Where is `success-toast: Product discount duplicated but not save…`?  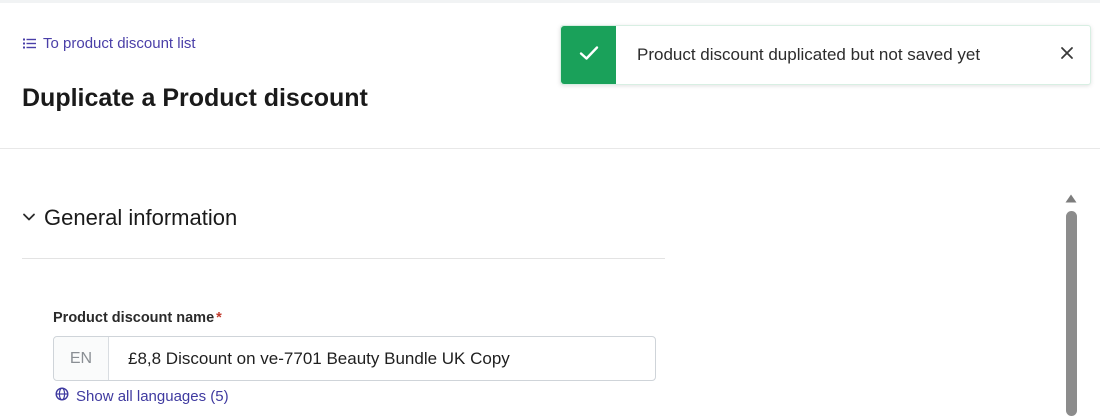
success-toast: Product discount duplicated but not save… is located at coordinates (825, 55).